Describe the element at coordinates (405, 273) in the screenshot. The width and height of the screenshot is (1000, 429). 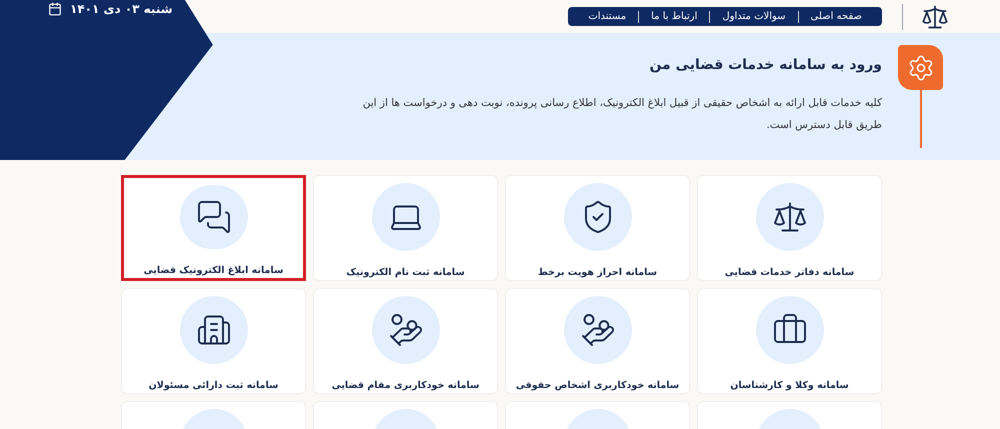
I see `card-title: سامانه ثبت نام الکترونیک` at that location.